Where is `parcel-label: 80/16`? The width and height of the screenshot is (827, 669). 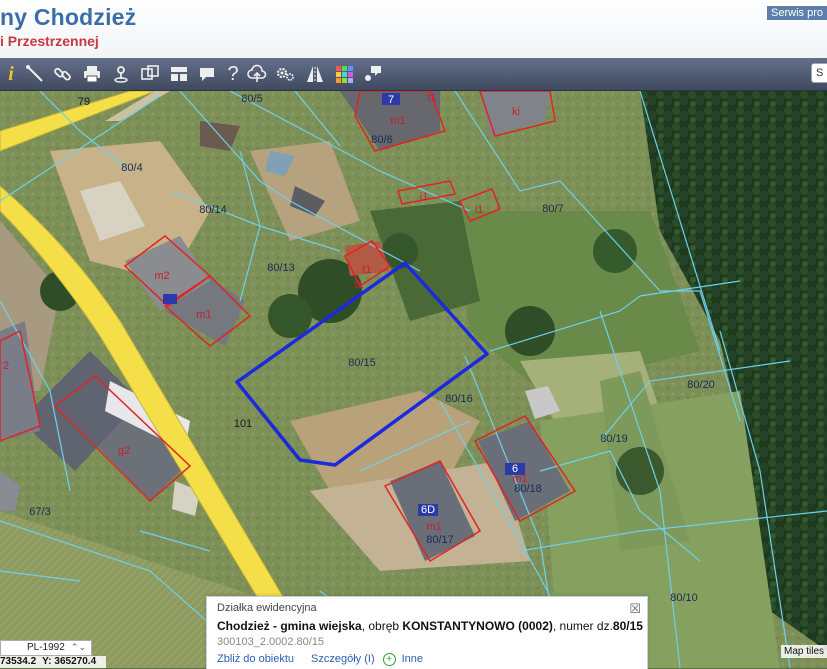 parcel-label: 80/16 is located at coordinates (459, 399).